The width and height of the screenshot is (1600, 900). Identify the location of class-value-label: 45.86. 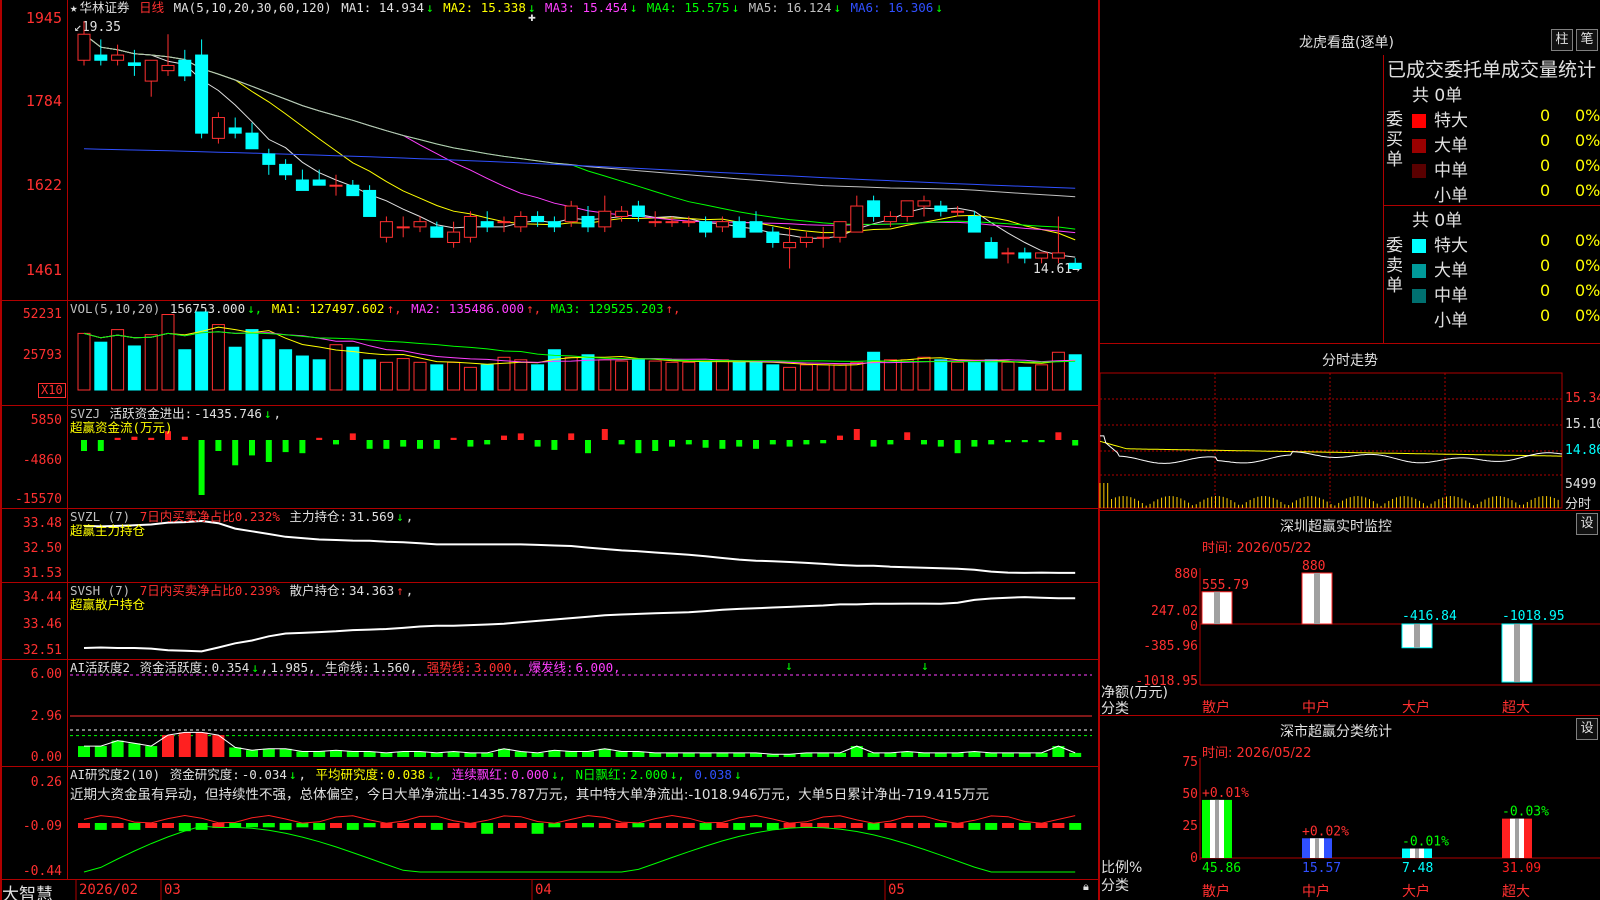
(1221, 868).